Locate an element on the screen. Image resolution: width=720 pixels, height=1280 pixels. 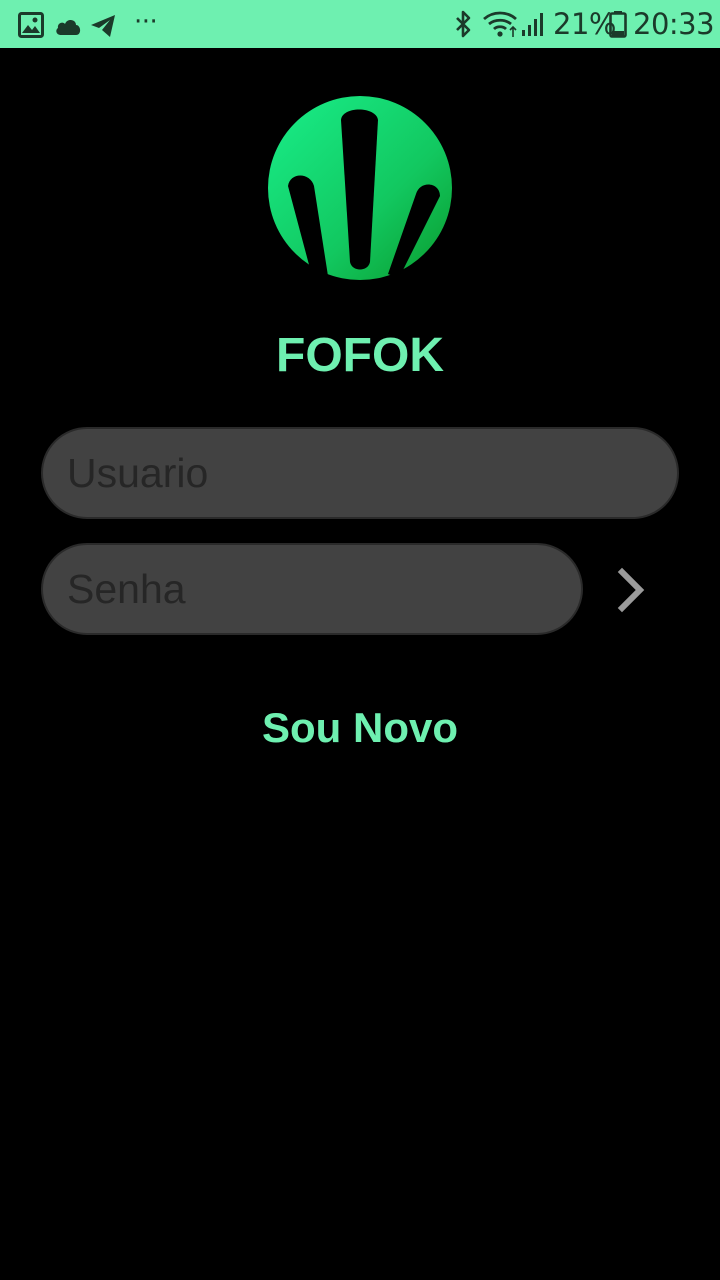
cloud-icon is located at coordinates (68, 27).